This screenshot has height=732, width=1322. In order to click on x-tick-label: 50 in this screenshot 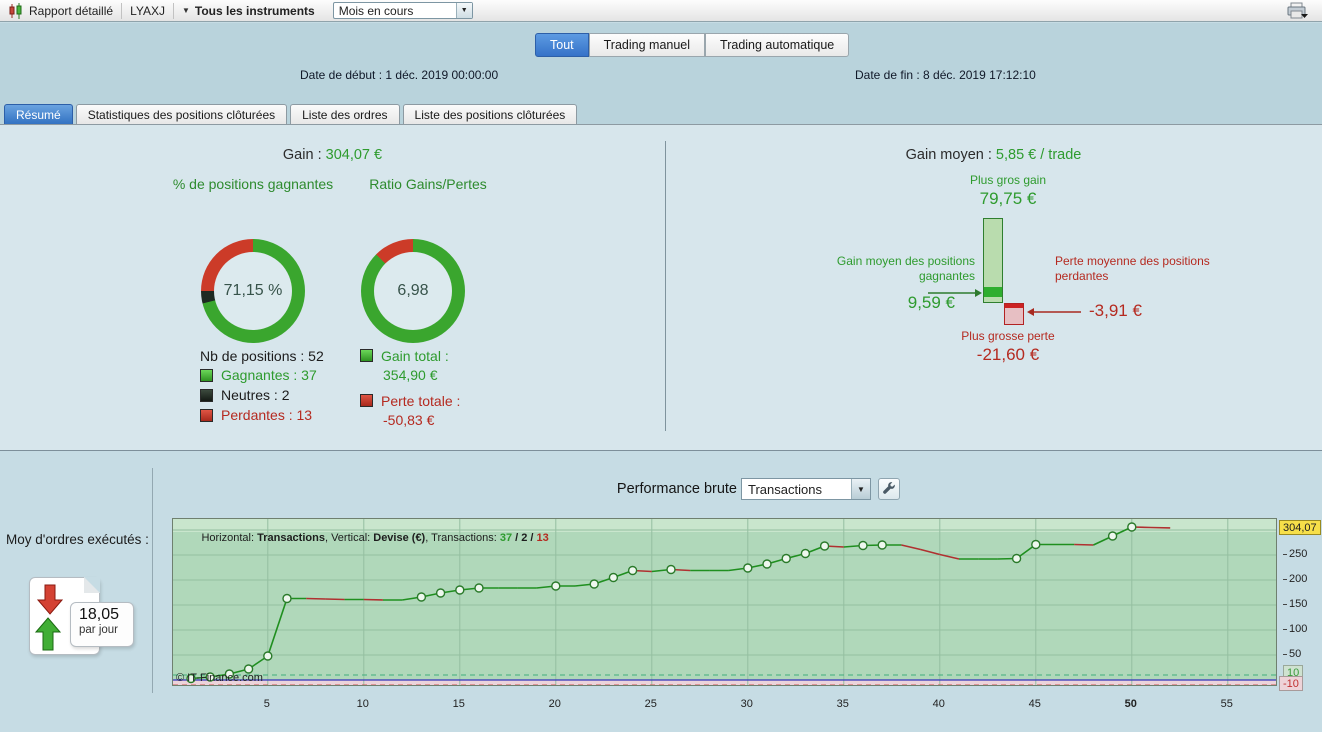, I will do `click(1130, 704)`.